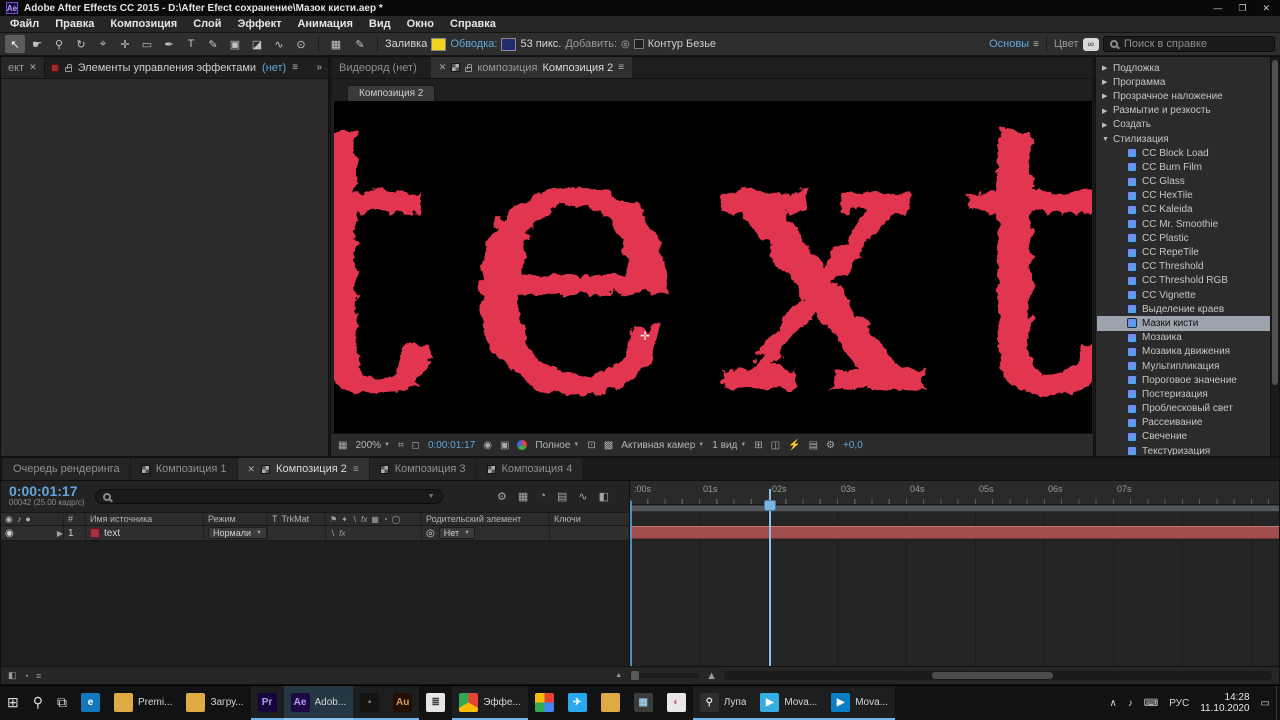 This screenshot has height=720, width=1280. I want to click on effect-item-CC Plastic: CC Plastic, so click(1183, 238).